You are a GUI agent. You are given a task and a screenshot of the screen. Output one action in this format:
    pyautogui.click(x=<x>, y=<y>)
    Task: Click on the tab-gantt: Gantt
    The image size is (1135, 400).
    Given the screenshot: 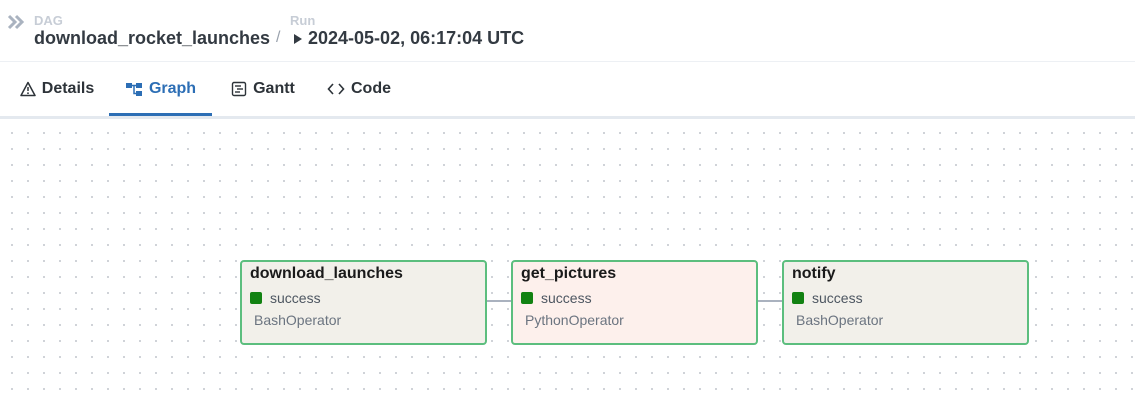 What is the action you would take?
    pyautogui.click(x=263, y=89)
    